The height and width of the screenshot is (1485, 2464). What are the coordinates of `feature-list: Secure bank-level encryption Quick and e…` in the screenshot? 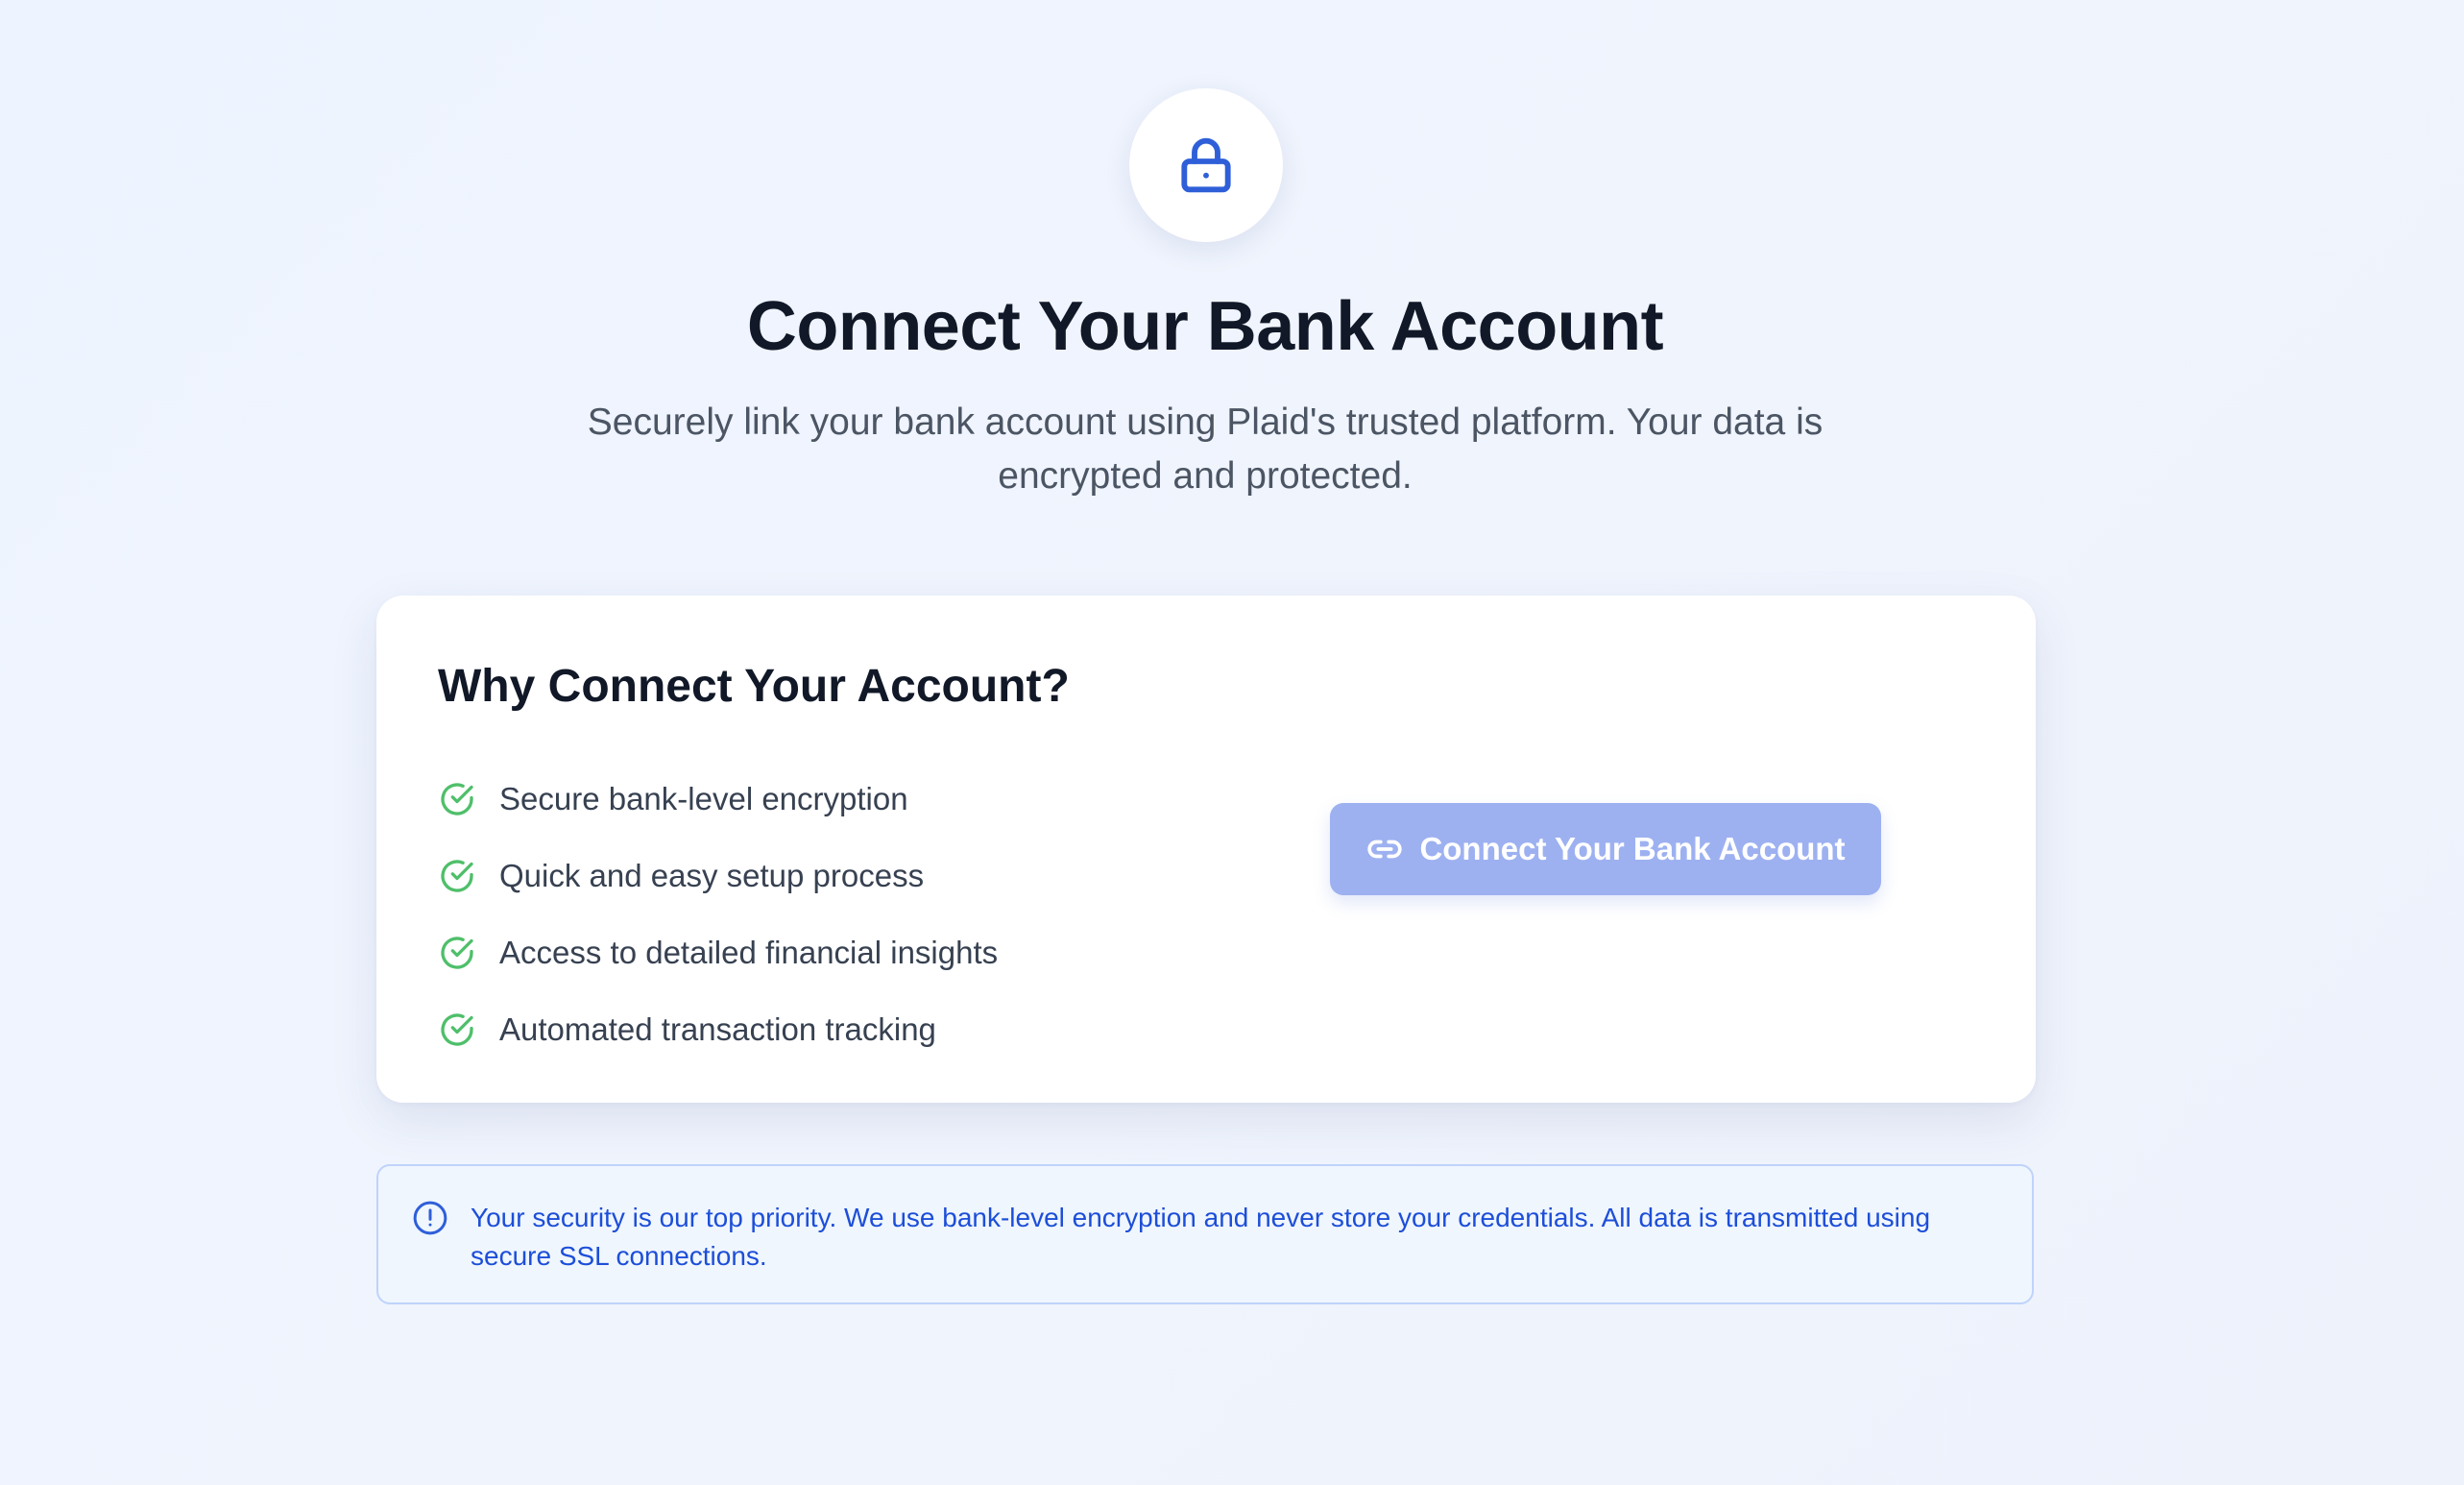 It's located at (718, 914).